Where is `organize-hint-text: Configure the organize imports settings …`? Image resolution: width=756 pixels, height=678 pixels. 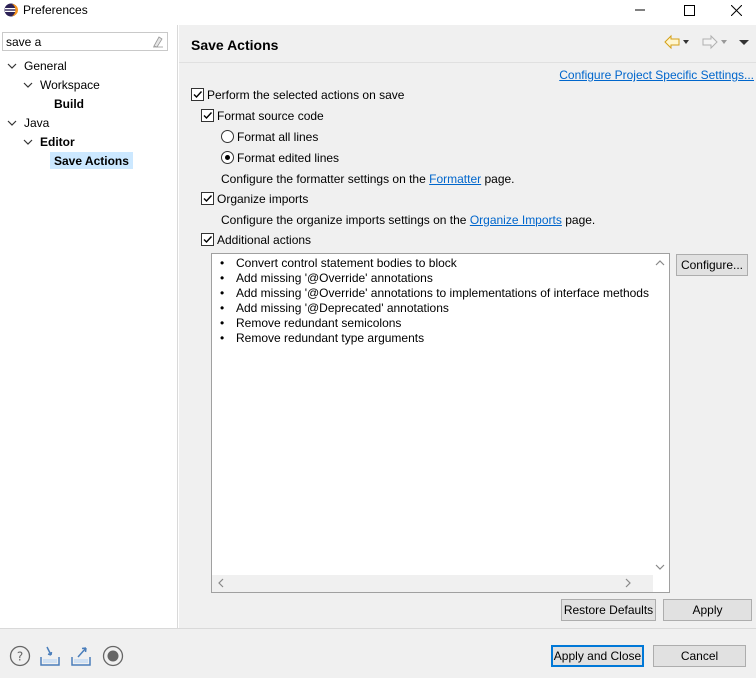
organize-hint-text: Configure the organize imports settings … is located at coordinates (344, 220).